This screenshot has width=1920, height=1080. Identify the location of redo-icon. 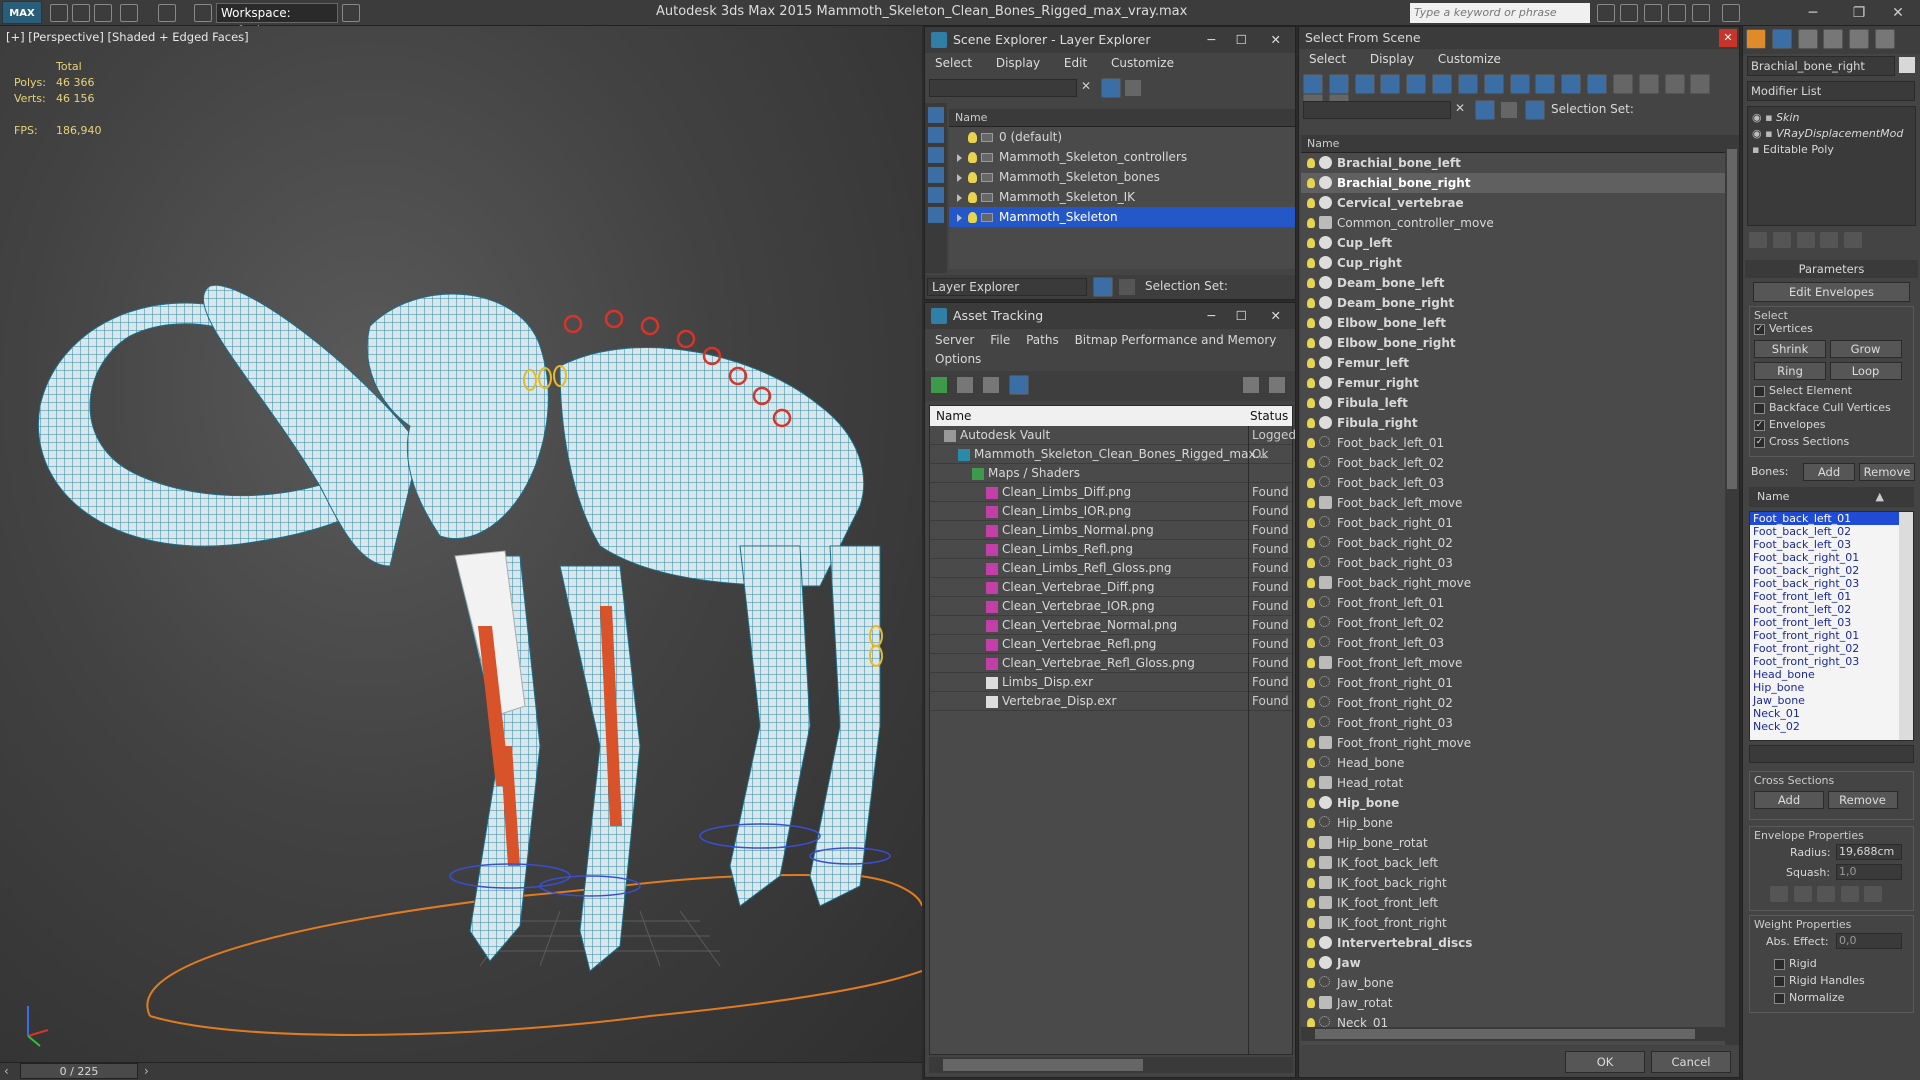
(167, 13).